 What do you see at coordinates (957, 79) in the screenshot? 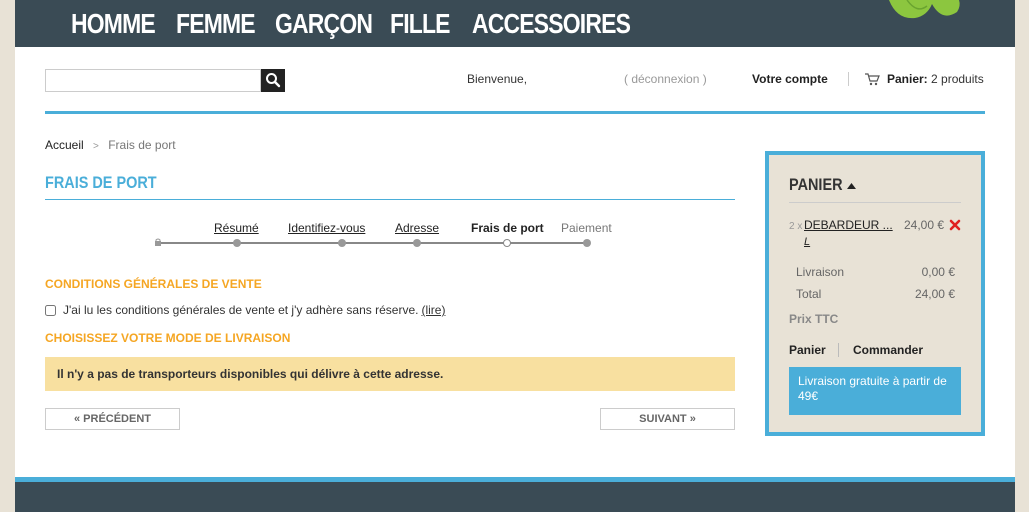
I see `cart-count: 2 produits` at bounding box center [957, 79].